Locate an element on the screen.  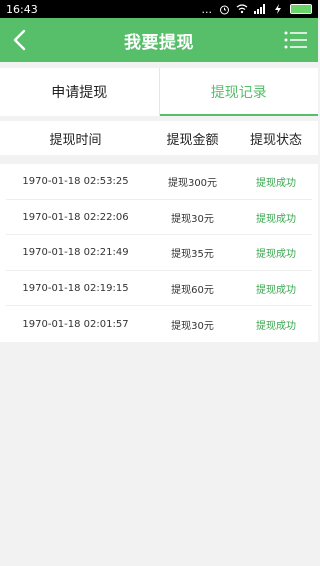
battery-level is located at coordinates (301, 9).